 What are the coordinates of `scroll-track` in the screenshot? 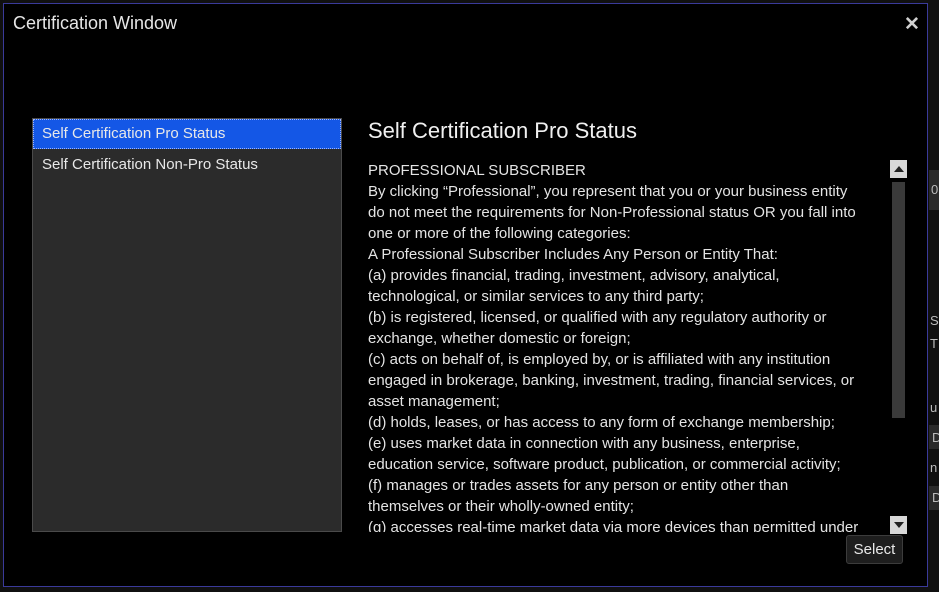 It's located at (898, 347).